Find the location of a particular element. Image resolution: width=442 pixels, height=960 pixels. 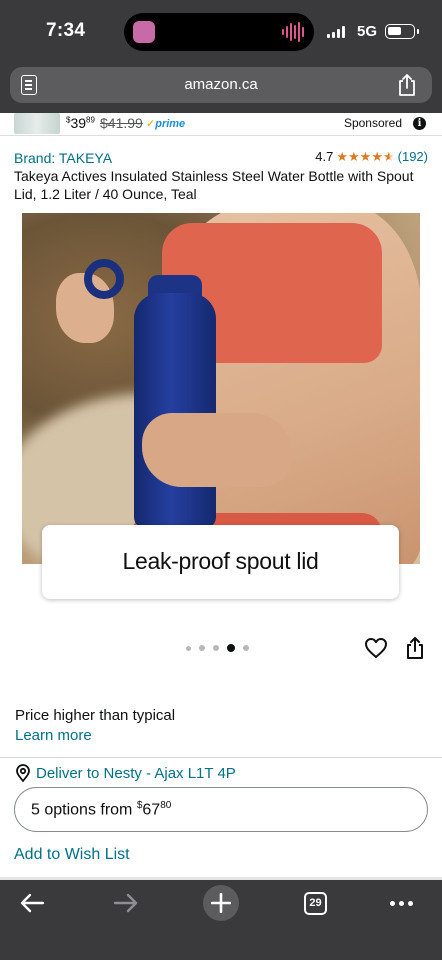

carousel-indicator is located at coordinates (217, 648).